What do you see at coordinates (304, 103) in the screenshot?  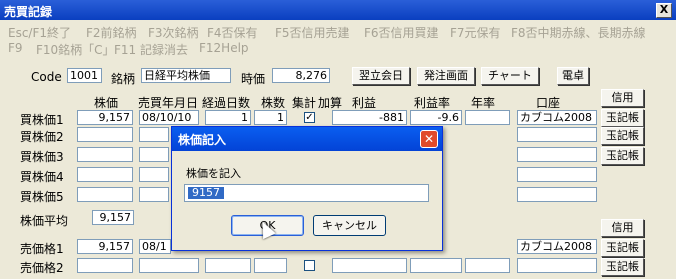 I see `header-total: 集計` at bounding box center [304, 103].